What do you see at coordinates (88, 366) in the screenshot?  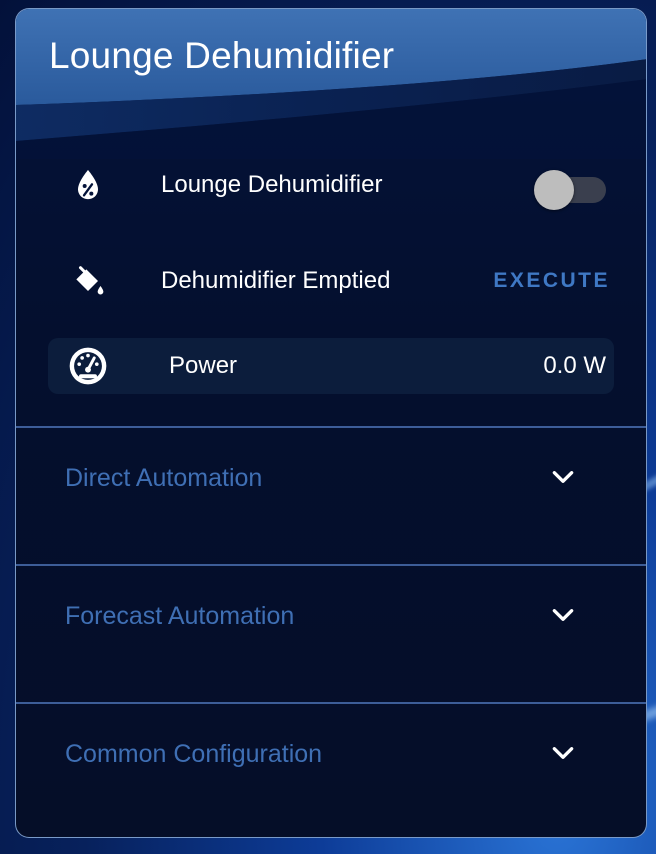 I see `gauge-icon` at bounding box center [88, 366].